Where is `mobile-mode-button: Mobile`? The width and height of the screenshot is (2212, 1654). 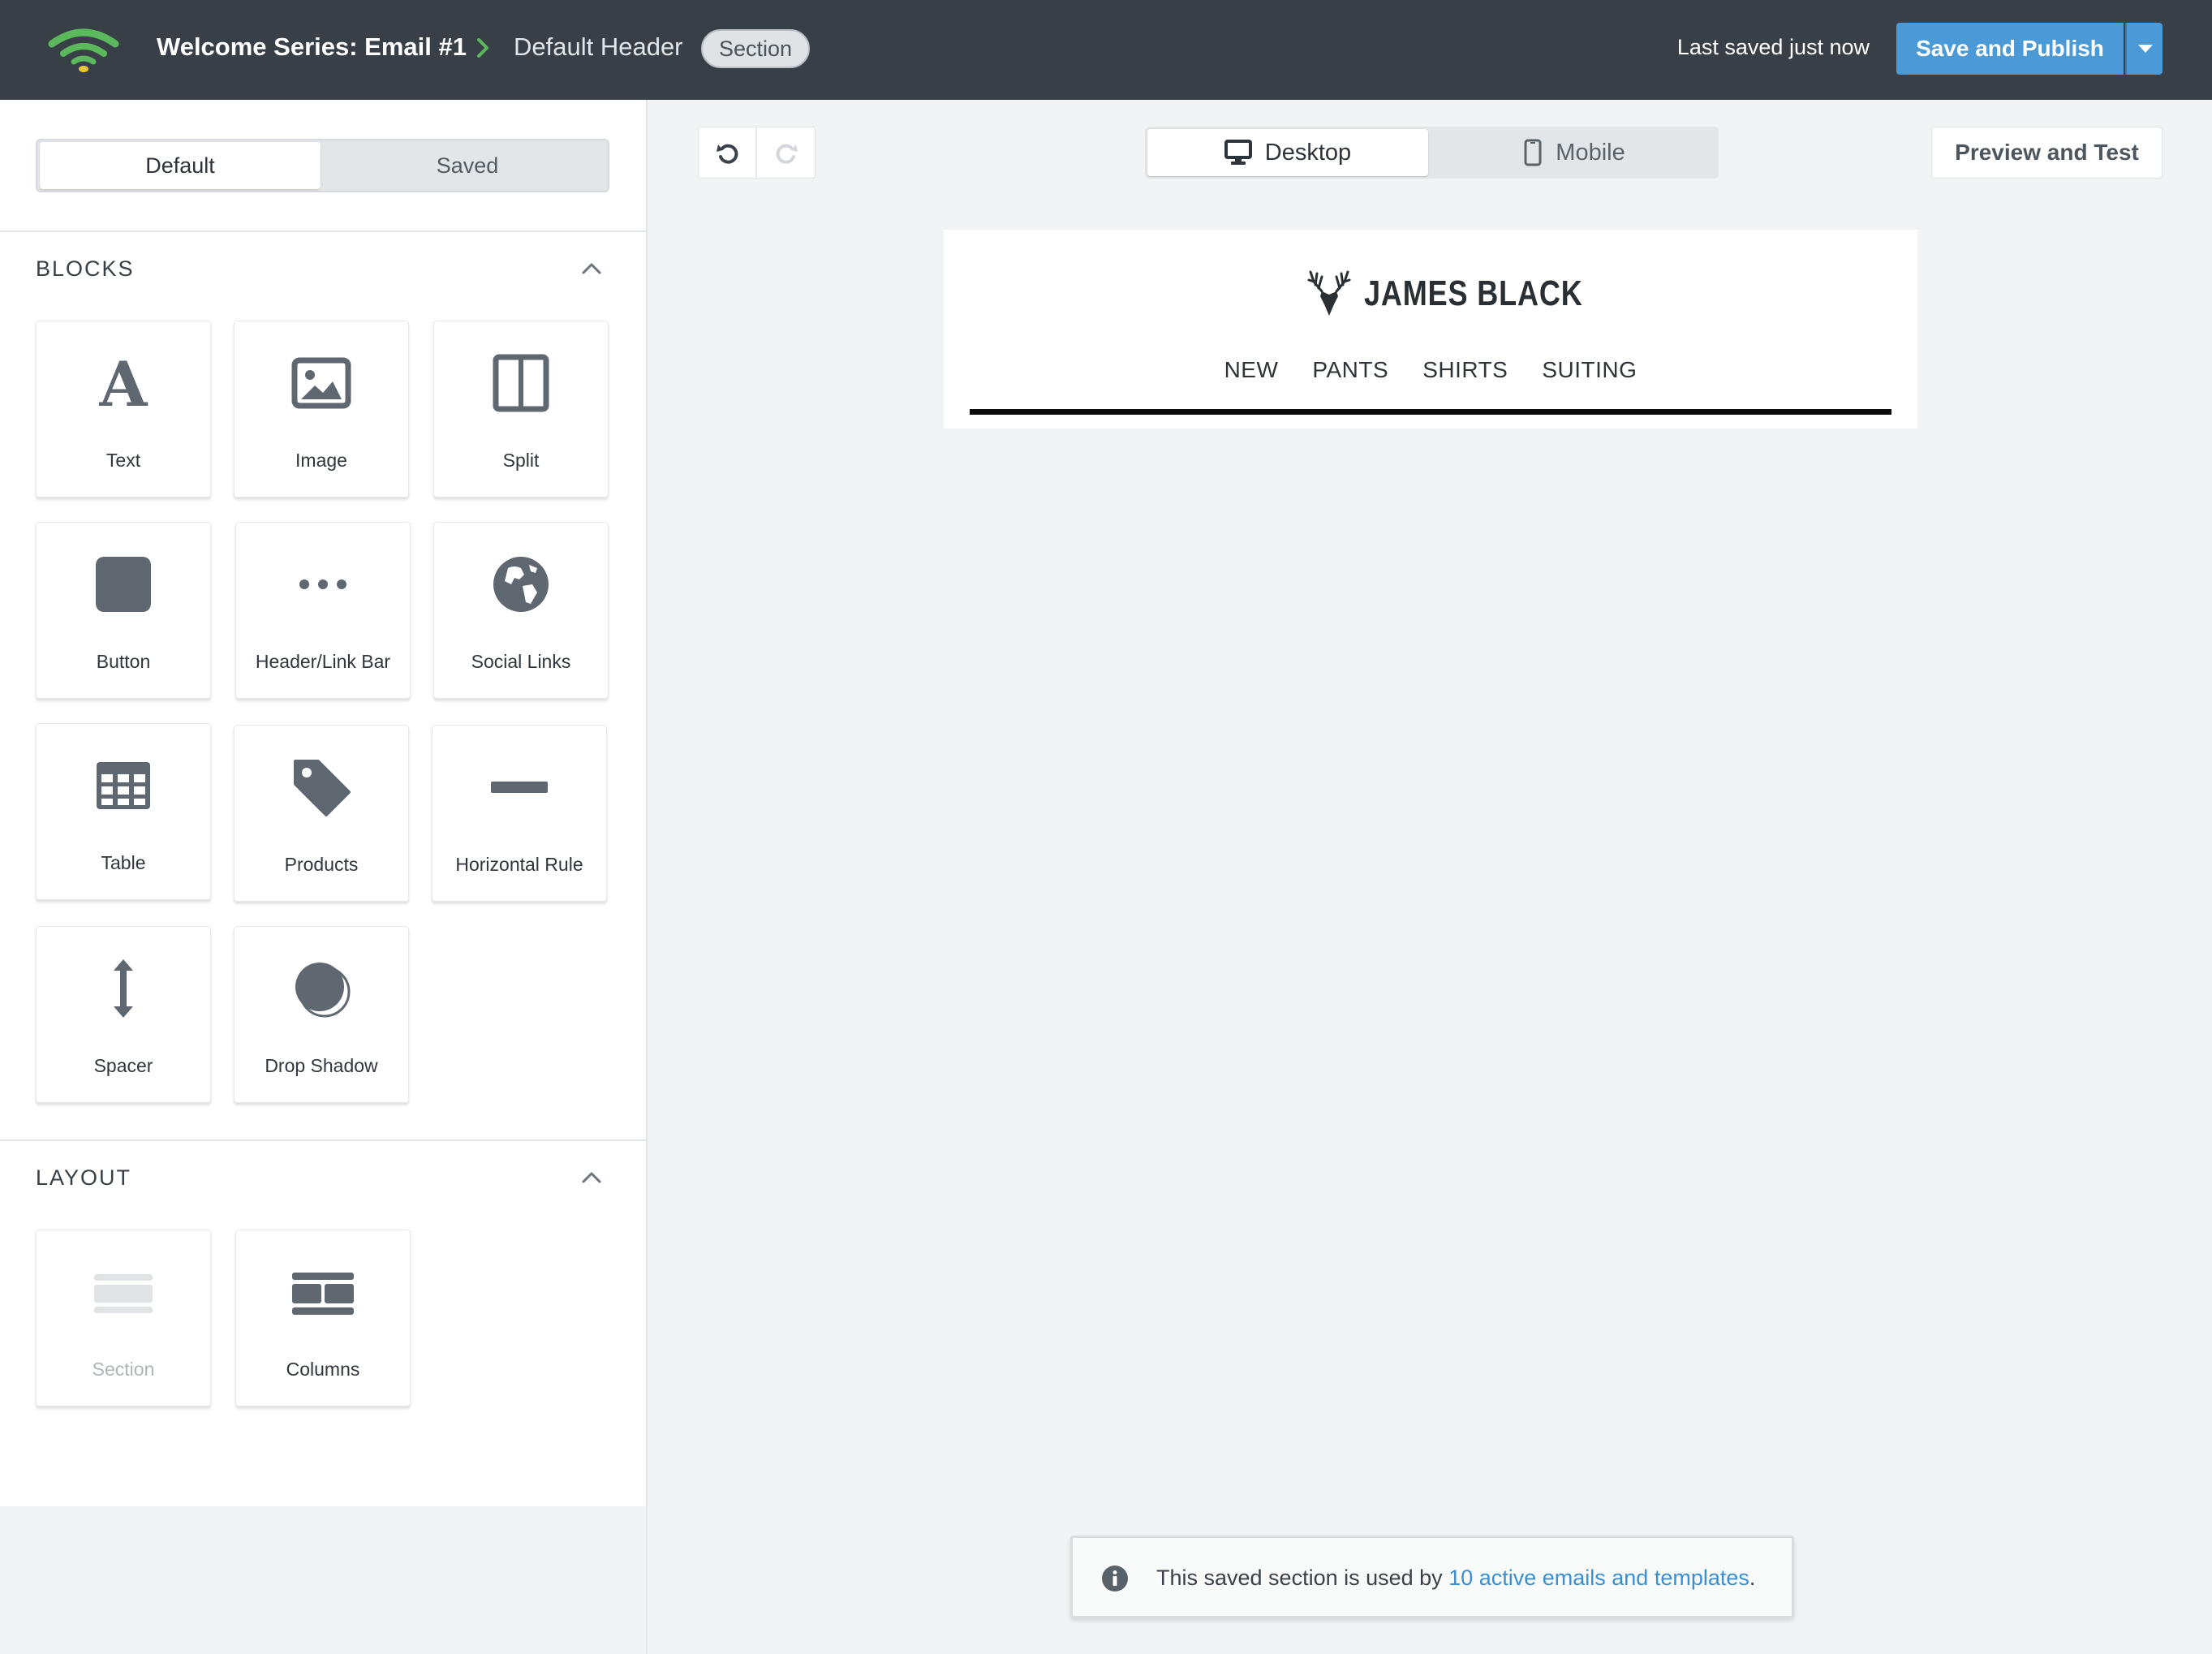
mobile-mode-button: Mobile is located at coordinates (1575, 152).